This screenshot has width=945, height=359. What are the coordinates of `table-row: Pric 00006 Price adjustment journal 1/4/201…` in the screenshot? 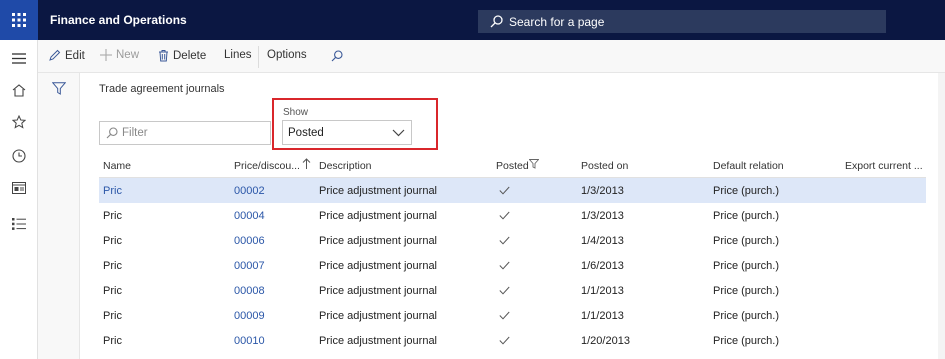 It's located at (512, 240).